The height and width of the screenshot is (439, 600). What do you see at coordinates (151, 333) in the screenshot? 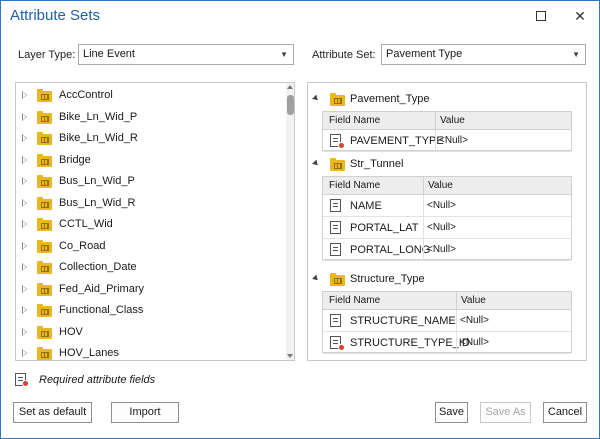
I see `tree-item: HOV` at bounding box center [151, 333].